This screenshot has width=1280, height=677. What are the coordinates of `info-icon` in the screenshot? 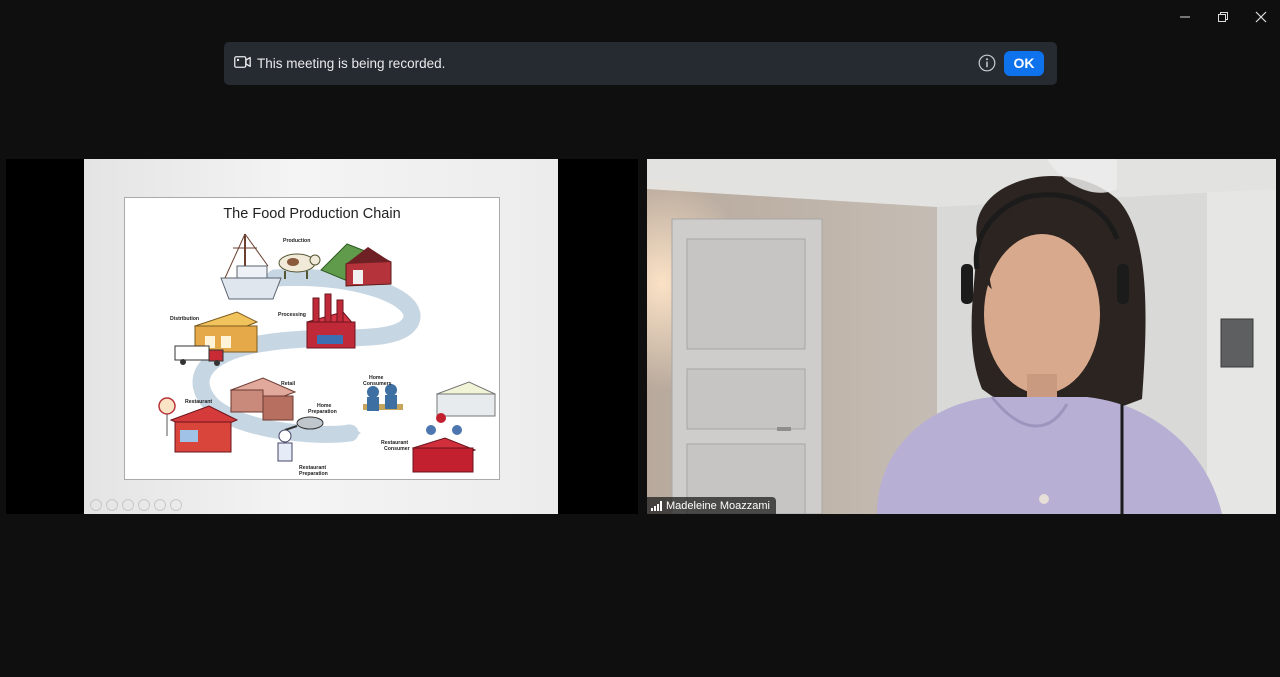 It's located at (987, 63).